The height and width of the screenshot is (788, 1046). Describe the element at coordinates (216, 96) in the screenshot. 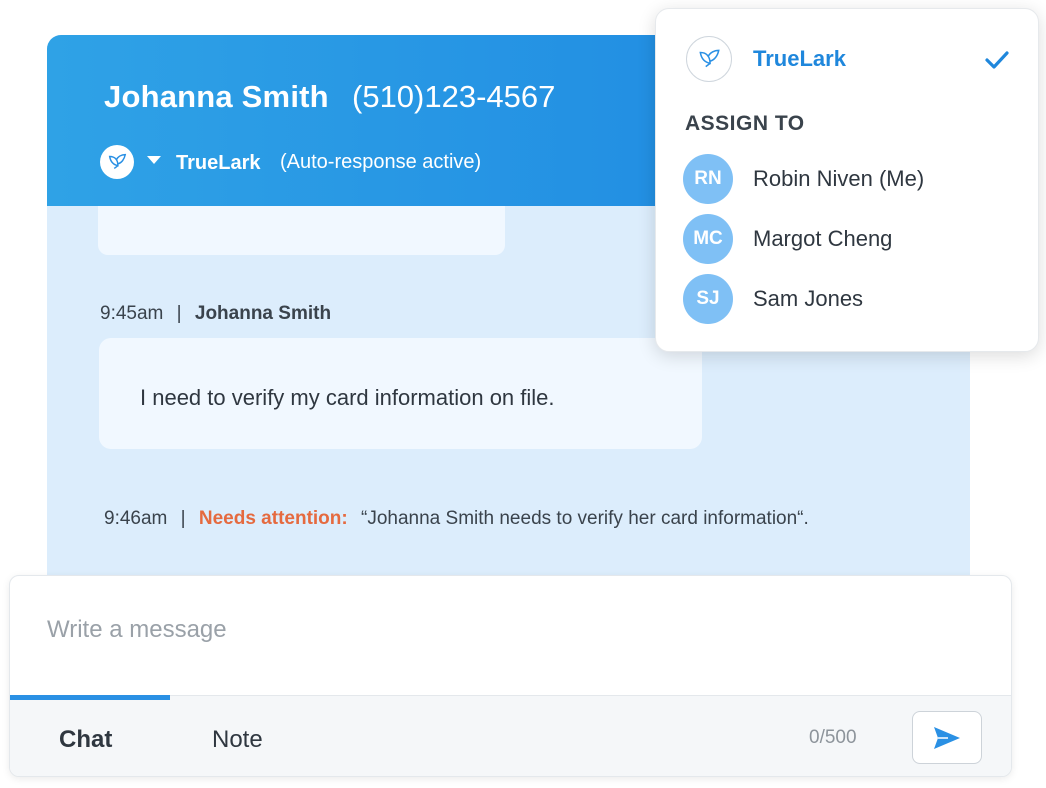

I see `contact-name: Johanna Smith` at that location.